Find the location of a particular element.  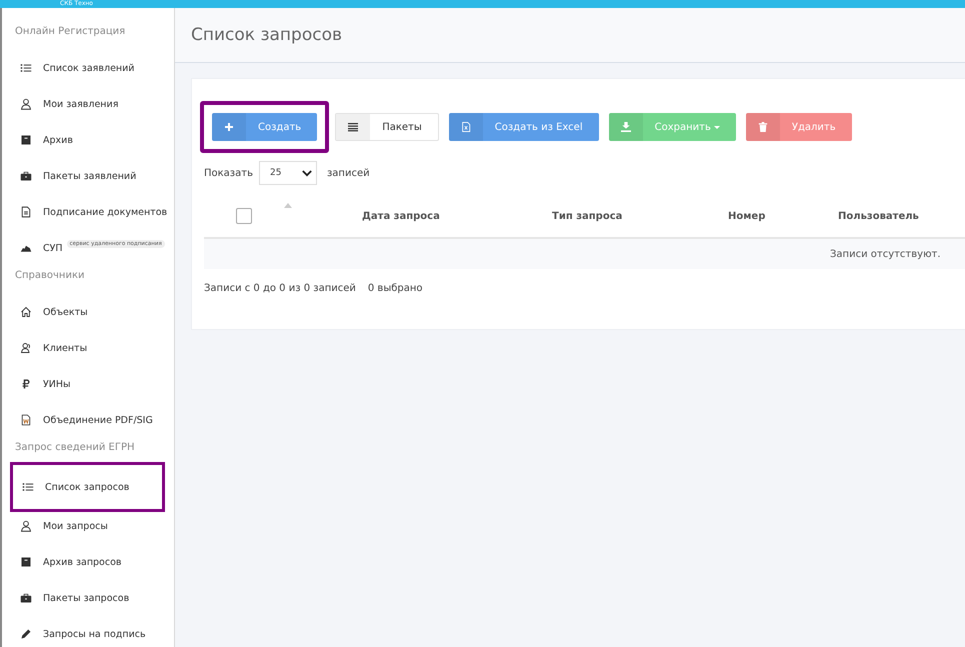

sidebar-item: Объекты is located at coordinates (88, 312).